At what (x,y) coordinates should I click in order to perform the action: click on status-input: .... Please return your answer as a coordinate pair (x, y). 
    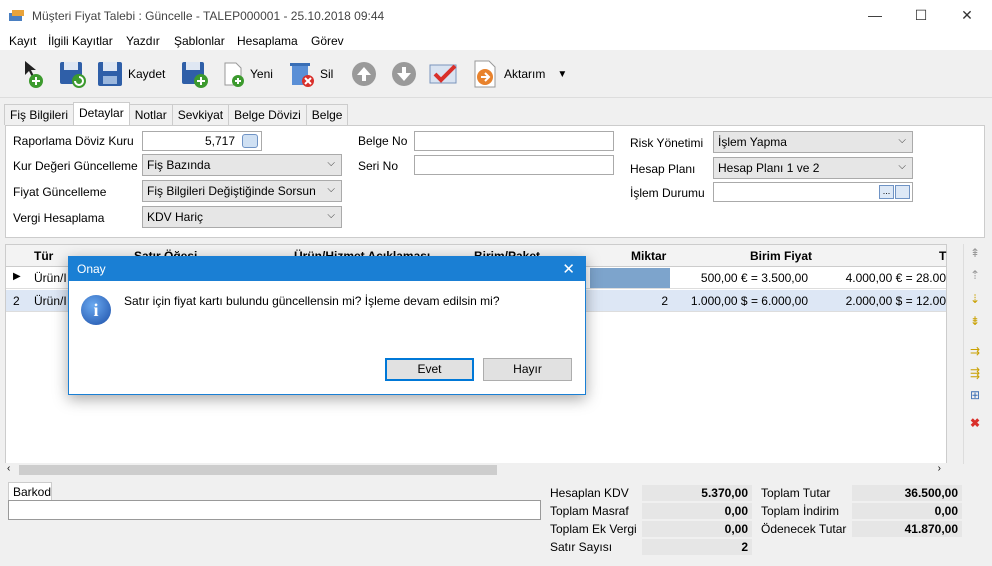
    Looking at the image, I should click on (813, 192).